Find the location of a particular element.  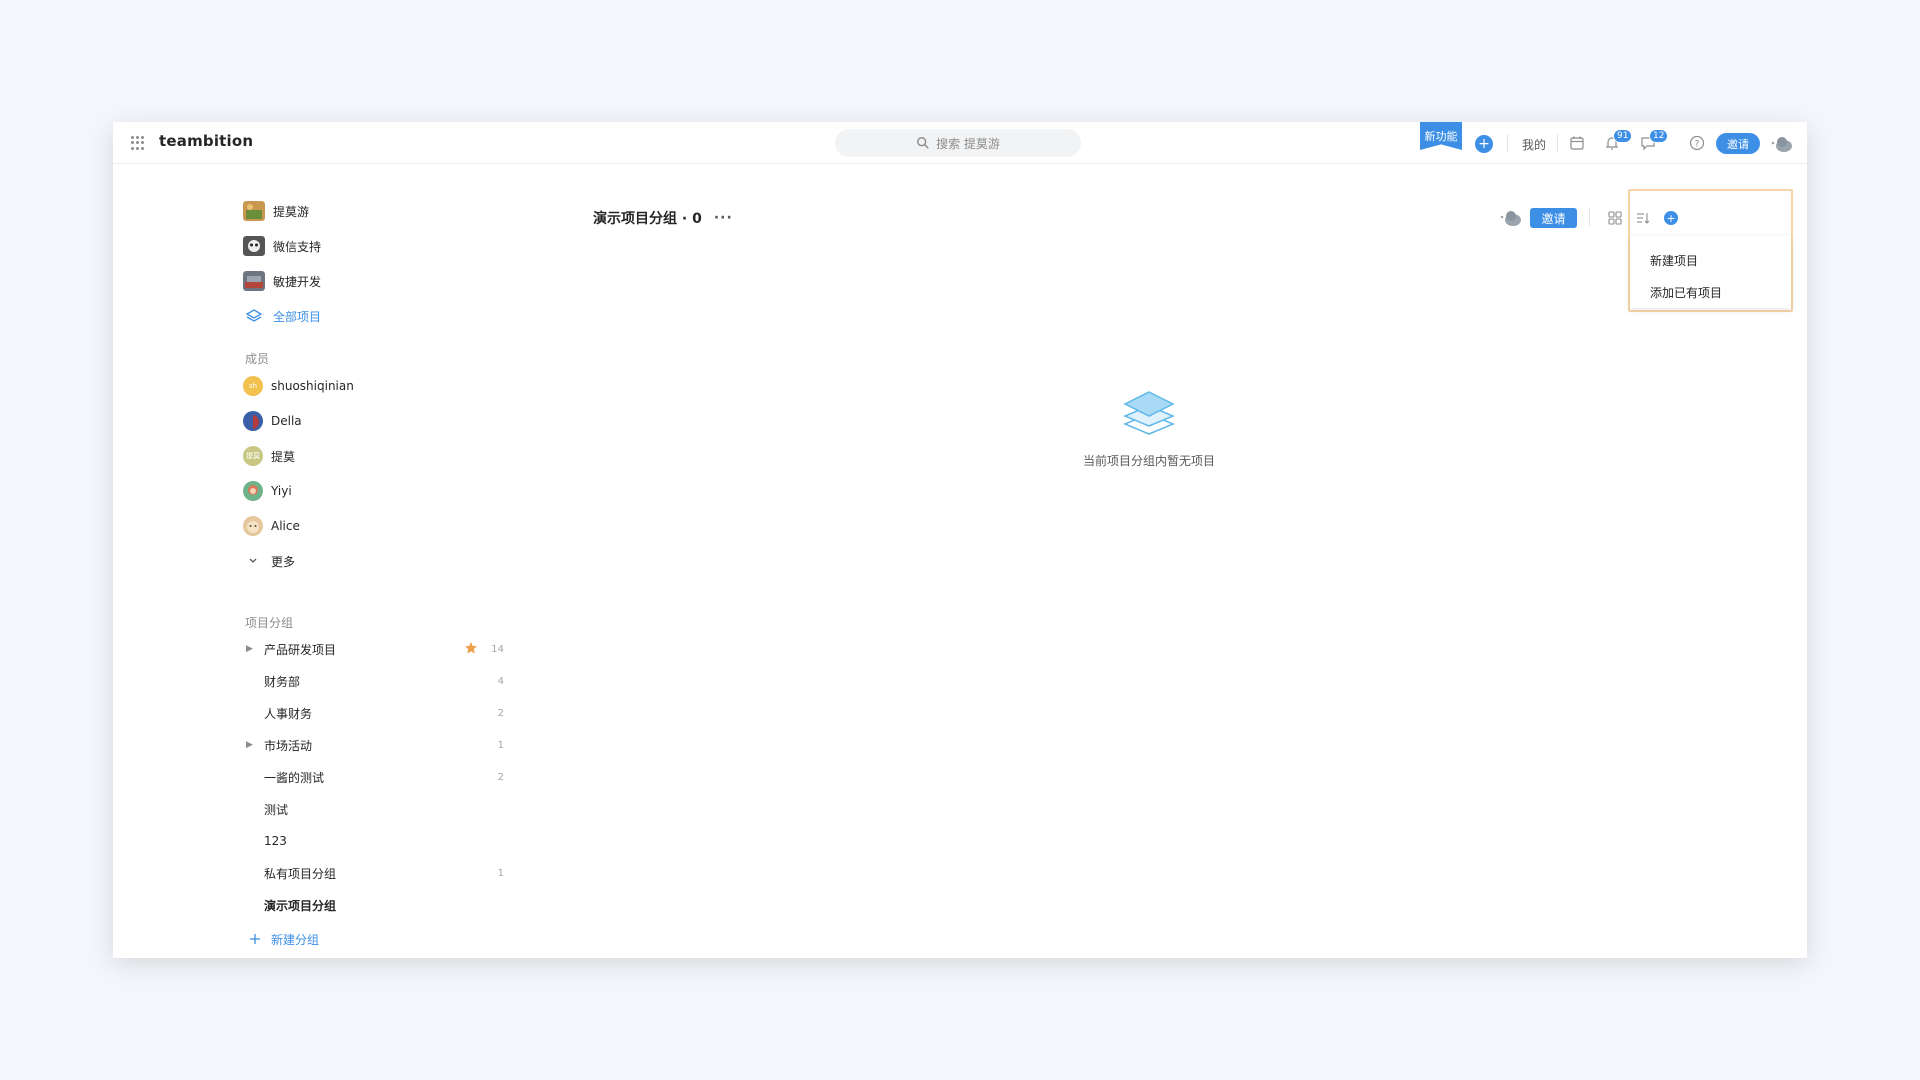

empty-state: 当前项目分组内暂无项目 is located at coordinates (1149, 424).